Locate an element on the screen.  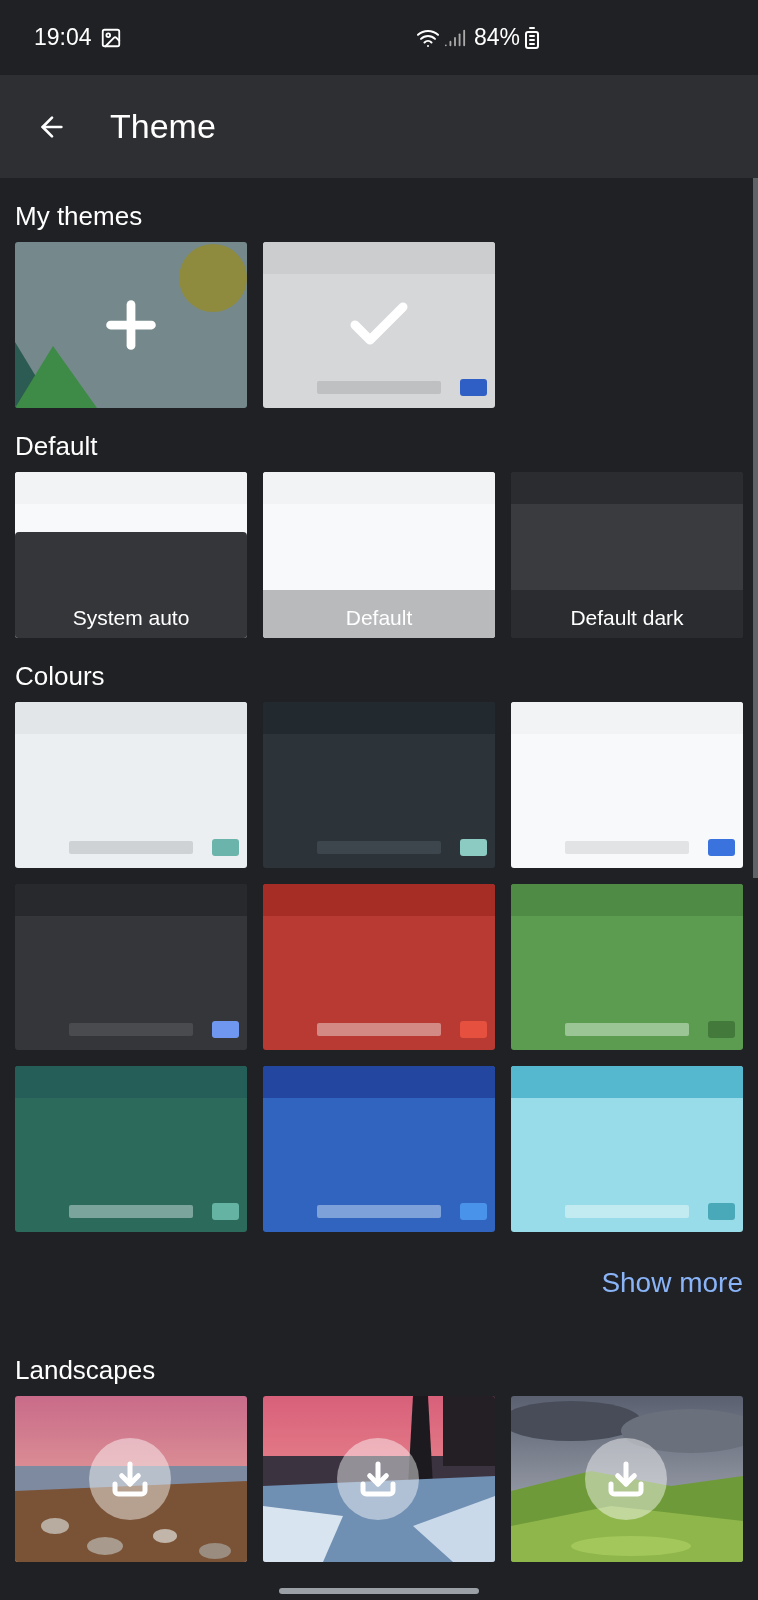
section-title: Default is located at coordinates (57, 446).